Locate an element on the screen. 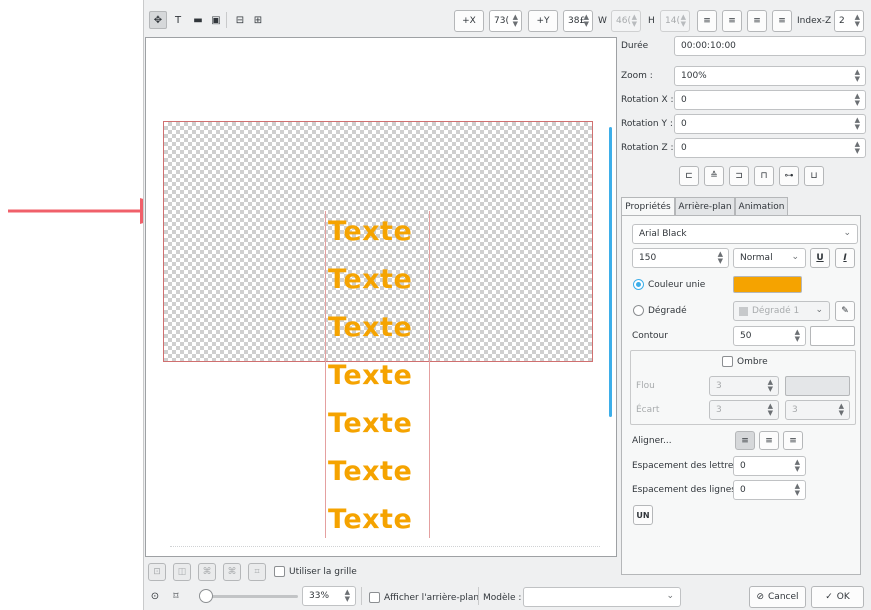 This screenshot has height=610, width=871. image-tool-icon: ▣ is located at coordinates (216, 20).